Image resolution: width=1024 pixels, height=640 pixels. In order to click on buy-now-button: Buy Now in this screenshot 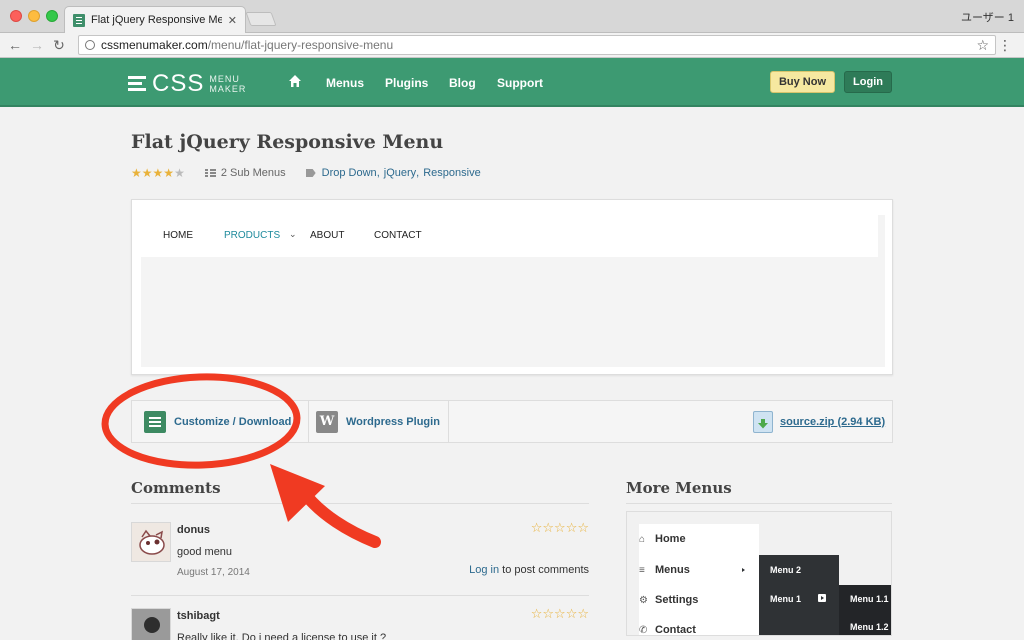, I will do `click(802, 82)`.